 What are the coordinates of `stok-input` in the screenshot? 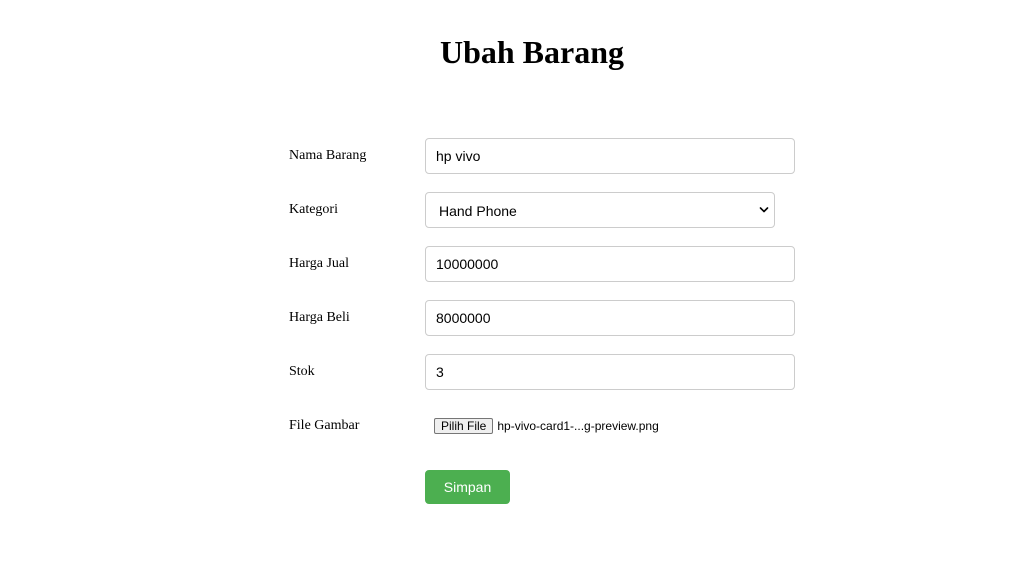 It's located at (610, 372).